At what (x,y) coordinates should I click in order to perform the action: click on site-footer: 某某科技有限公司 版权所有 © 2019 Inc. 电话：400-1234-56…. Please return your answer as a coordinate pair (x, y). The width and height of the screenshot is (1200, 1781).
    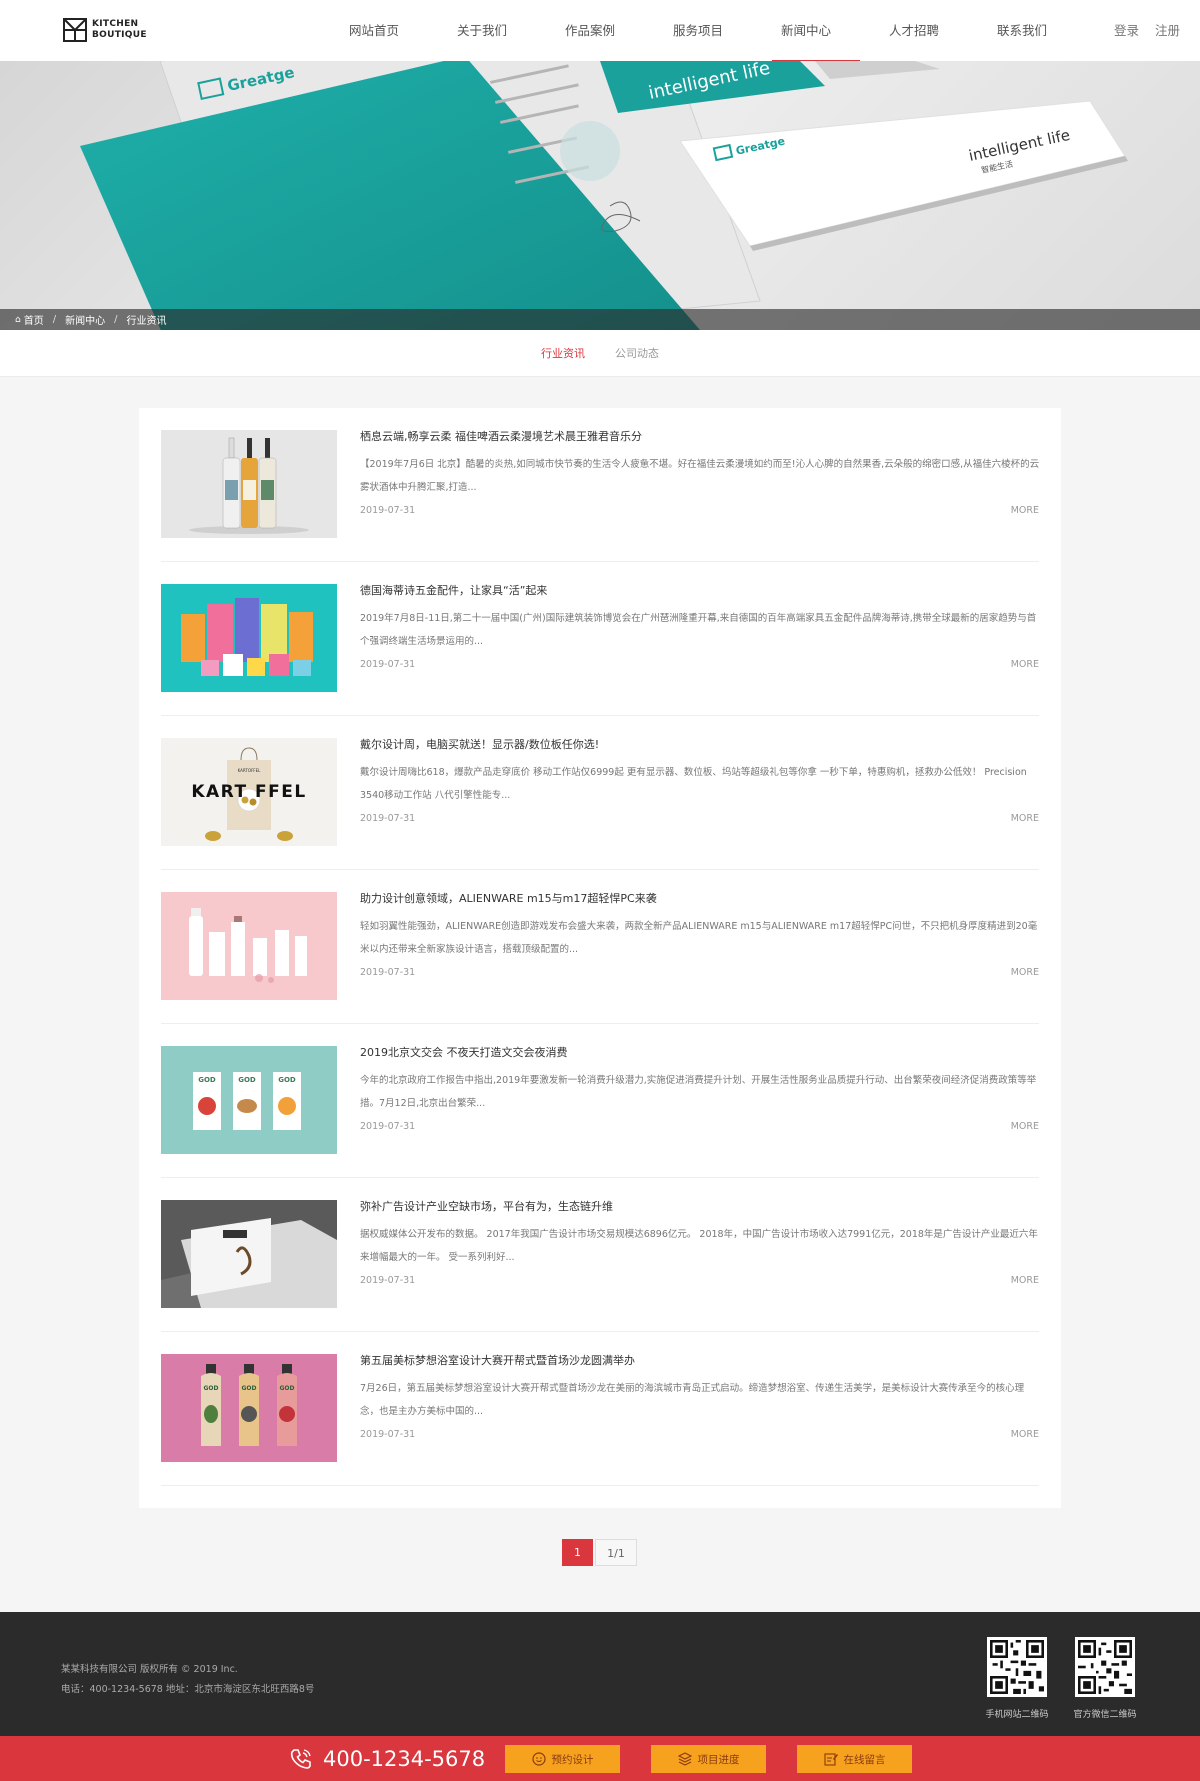
    Looking at the image, I should click on (600, 1674).